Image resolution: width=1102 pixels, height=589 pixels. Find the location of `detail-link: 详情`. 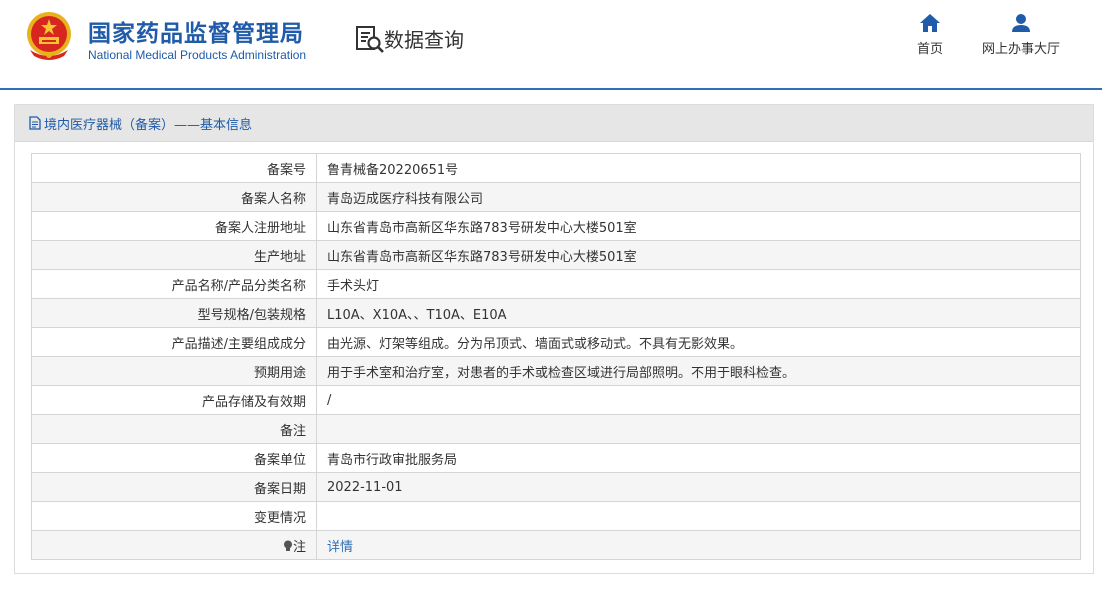

detail-link: 详情 is located at coordinates (340, 547).